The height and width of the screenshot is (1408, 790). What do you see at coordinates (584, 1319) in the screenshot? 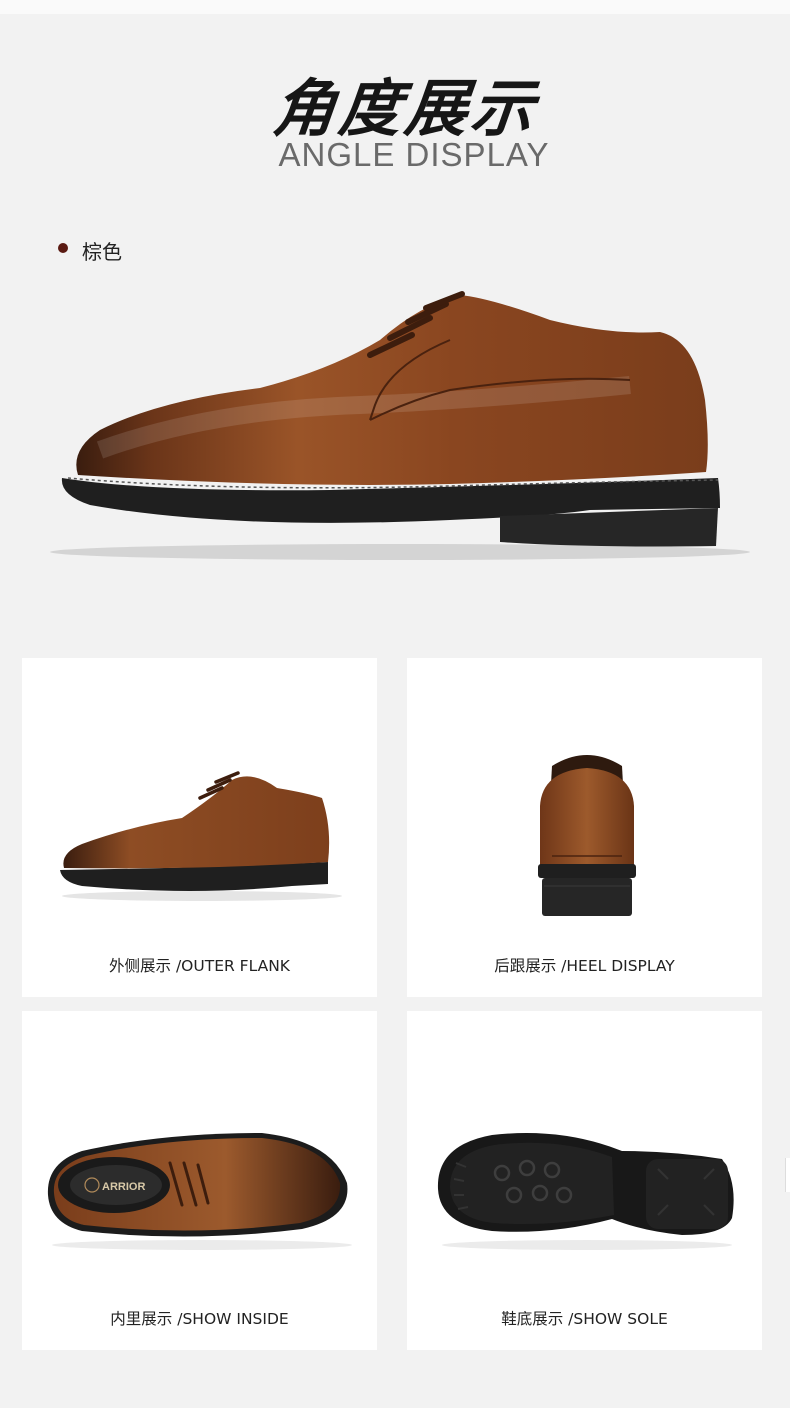
I see `view-caption: 鞋底展示 /SHOW SOLE` at bounding box center [584, 1319].